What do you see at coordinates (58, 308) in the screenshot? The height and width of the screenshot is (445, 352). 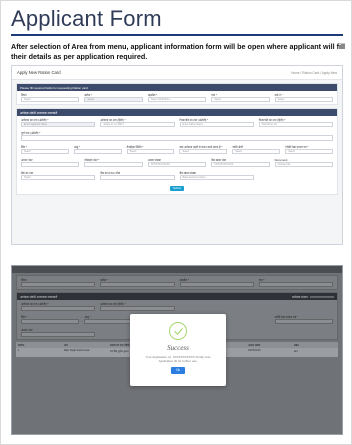 I see `dim-name-input` at bounding box center [58, 308].